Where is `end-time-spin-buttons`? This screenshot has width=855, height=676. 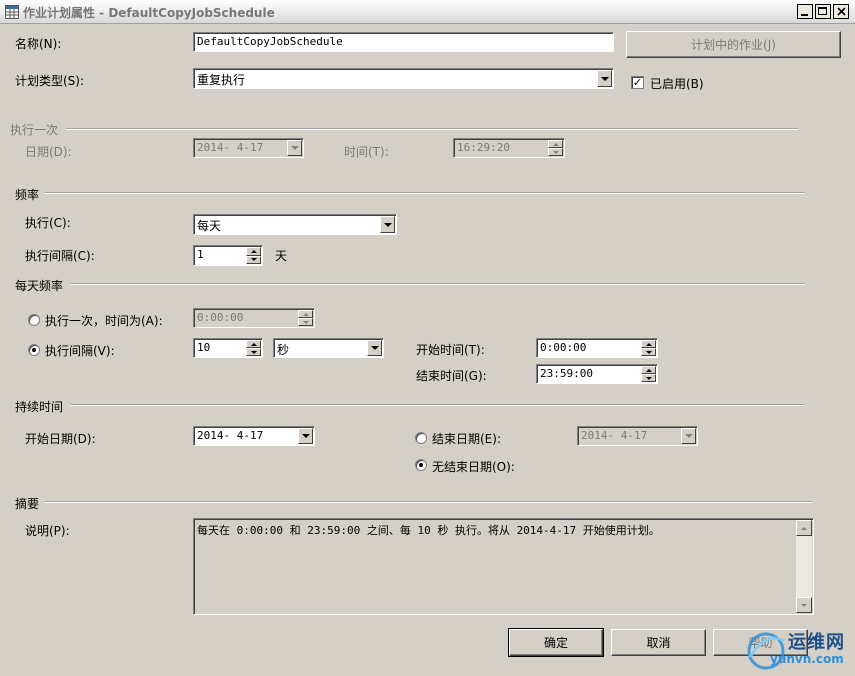 end-time-spin-buttons is located at coordinates (648, 374).